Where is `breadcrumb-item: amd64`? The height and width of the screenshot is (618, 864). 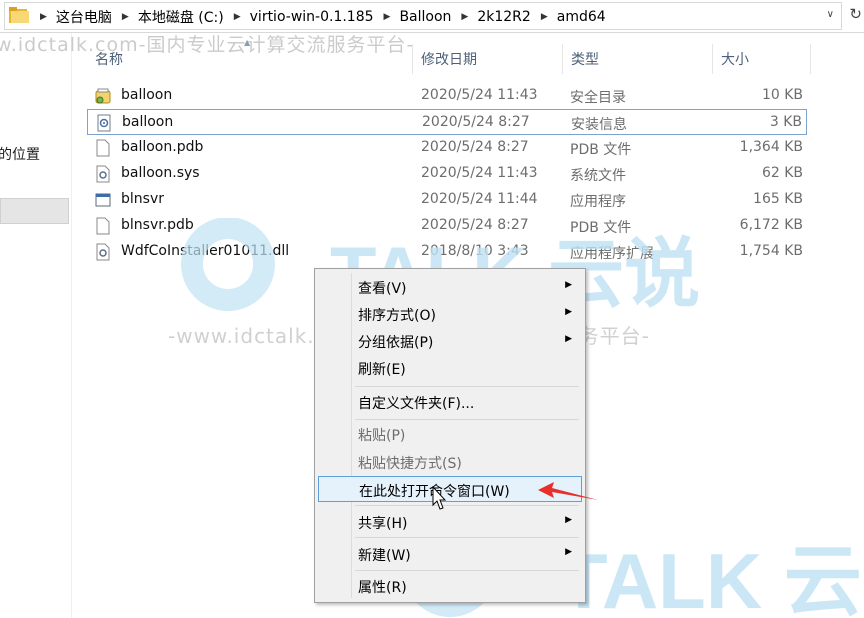 breadcrumb-item: amd64 is located at coordinates (581, 17).